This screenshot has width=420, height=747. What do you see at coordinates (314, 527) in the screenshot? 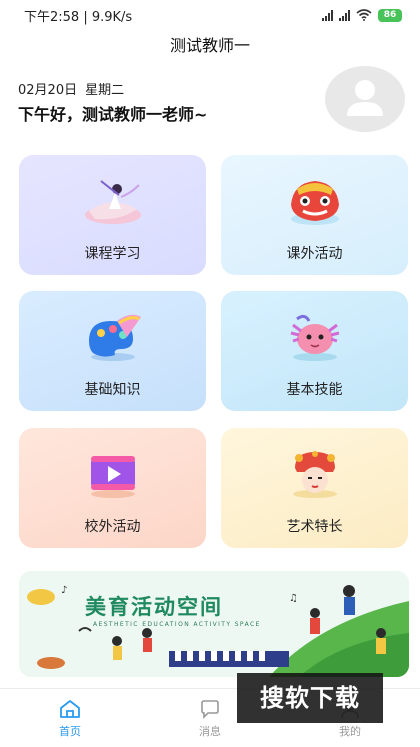
I see `card-label: 艺术特长` at bounding box center [314, 527].